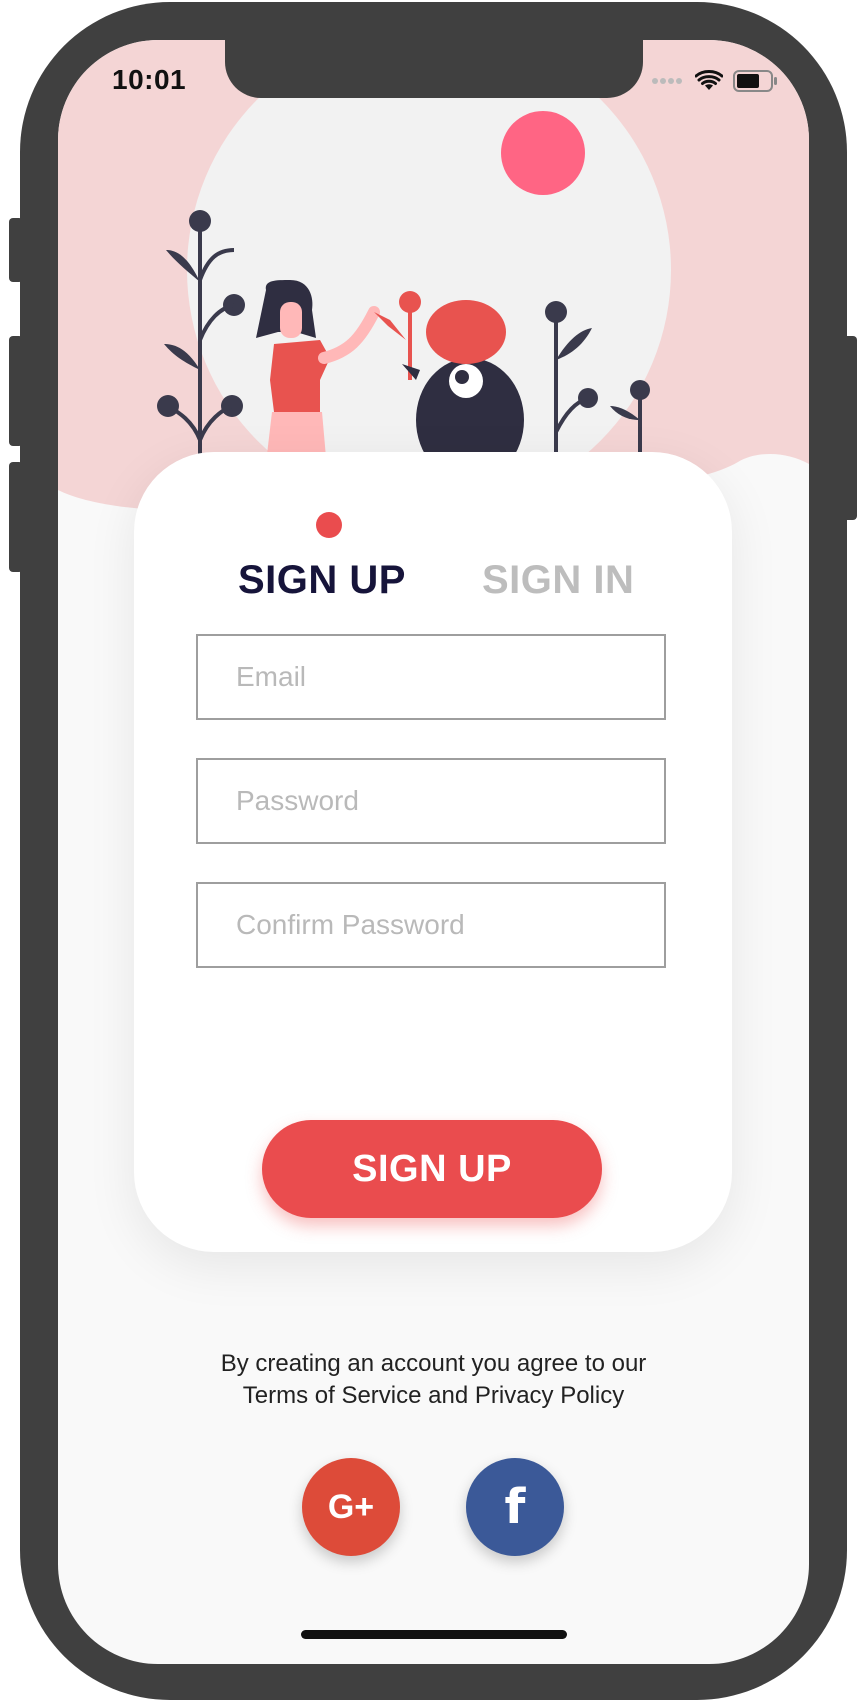  What do you see at coordinates (432, 1169) in the screenshot?
I see `sign-up-button: SIGN UP` at bounding box center [432, 1169].